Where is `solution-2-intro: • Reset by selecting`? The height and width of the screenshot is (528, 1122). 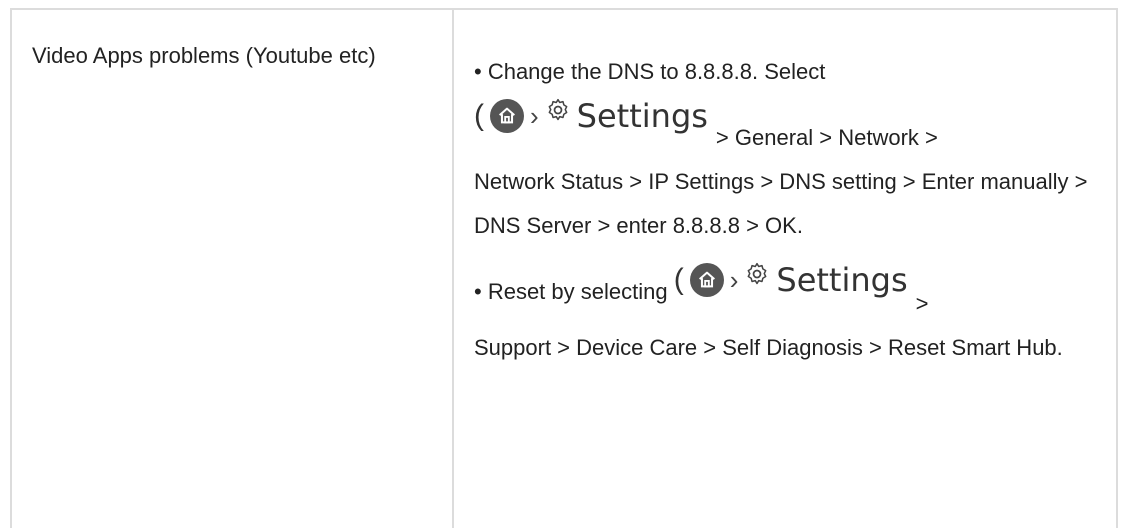
solution-2-intro: • Reset by selecting is located at coordinates (571, 291).